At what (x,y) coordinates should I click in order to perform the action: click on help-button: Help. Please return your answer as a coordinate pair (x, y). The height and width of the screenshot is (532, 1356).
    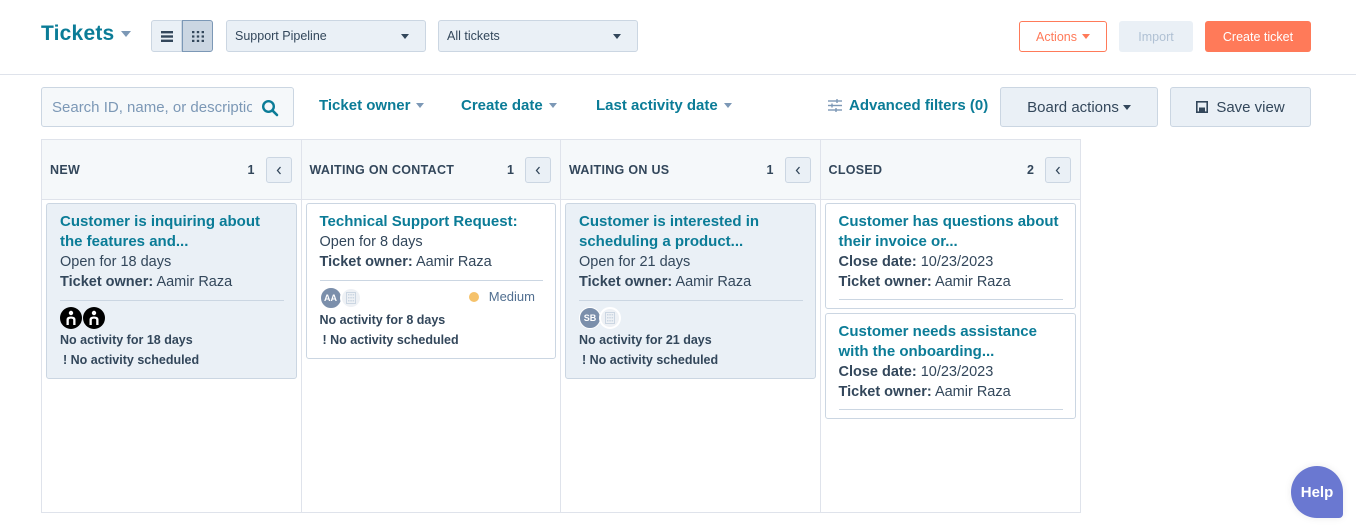
    Looking at the image, I should click on (1317, 492).